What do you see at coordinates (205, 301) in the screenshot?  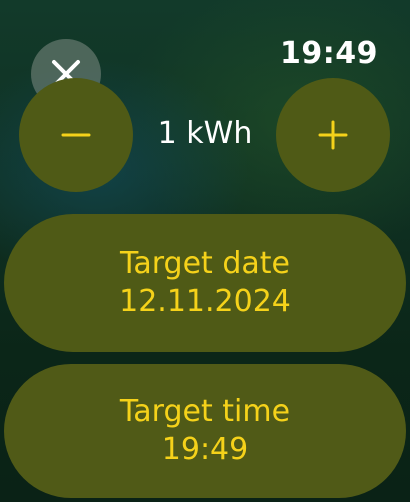 I see `target-date-value: 12.11.2024` at bounding box center [205, 301].